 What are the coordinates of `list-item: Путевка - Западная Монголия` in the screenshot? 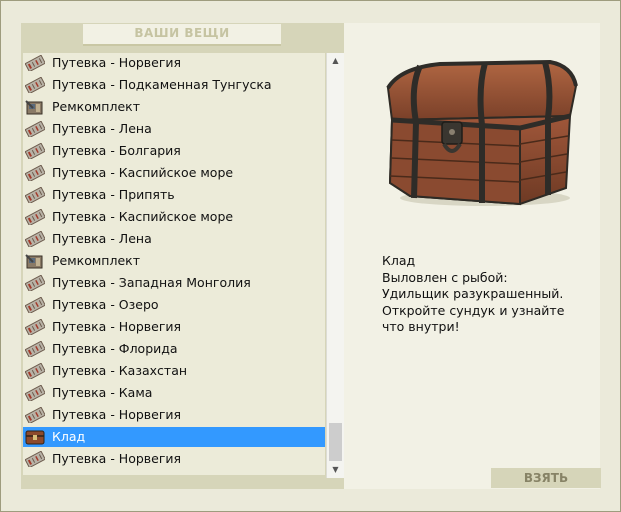 It's located at (174, 283).